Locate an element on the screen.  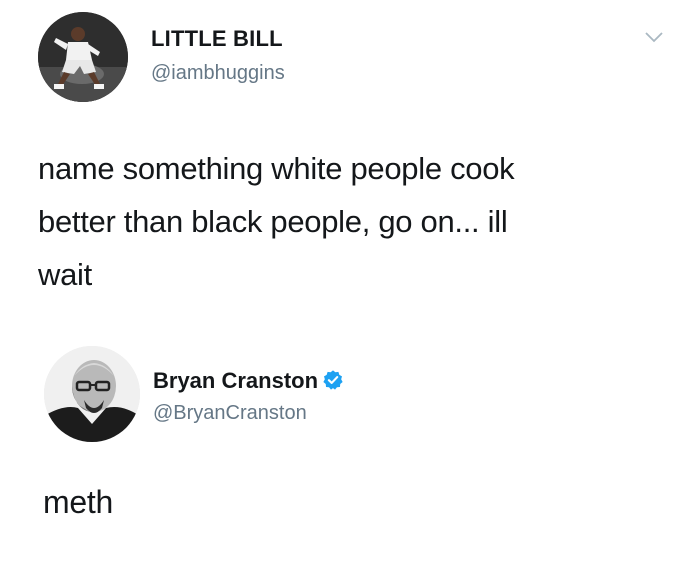
tweet-text-line: wait is located at coordinates (65, 274).